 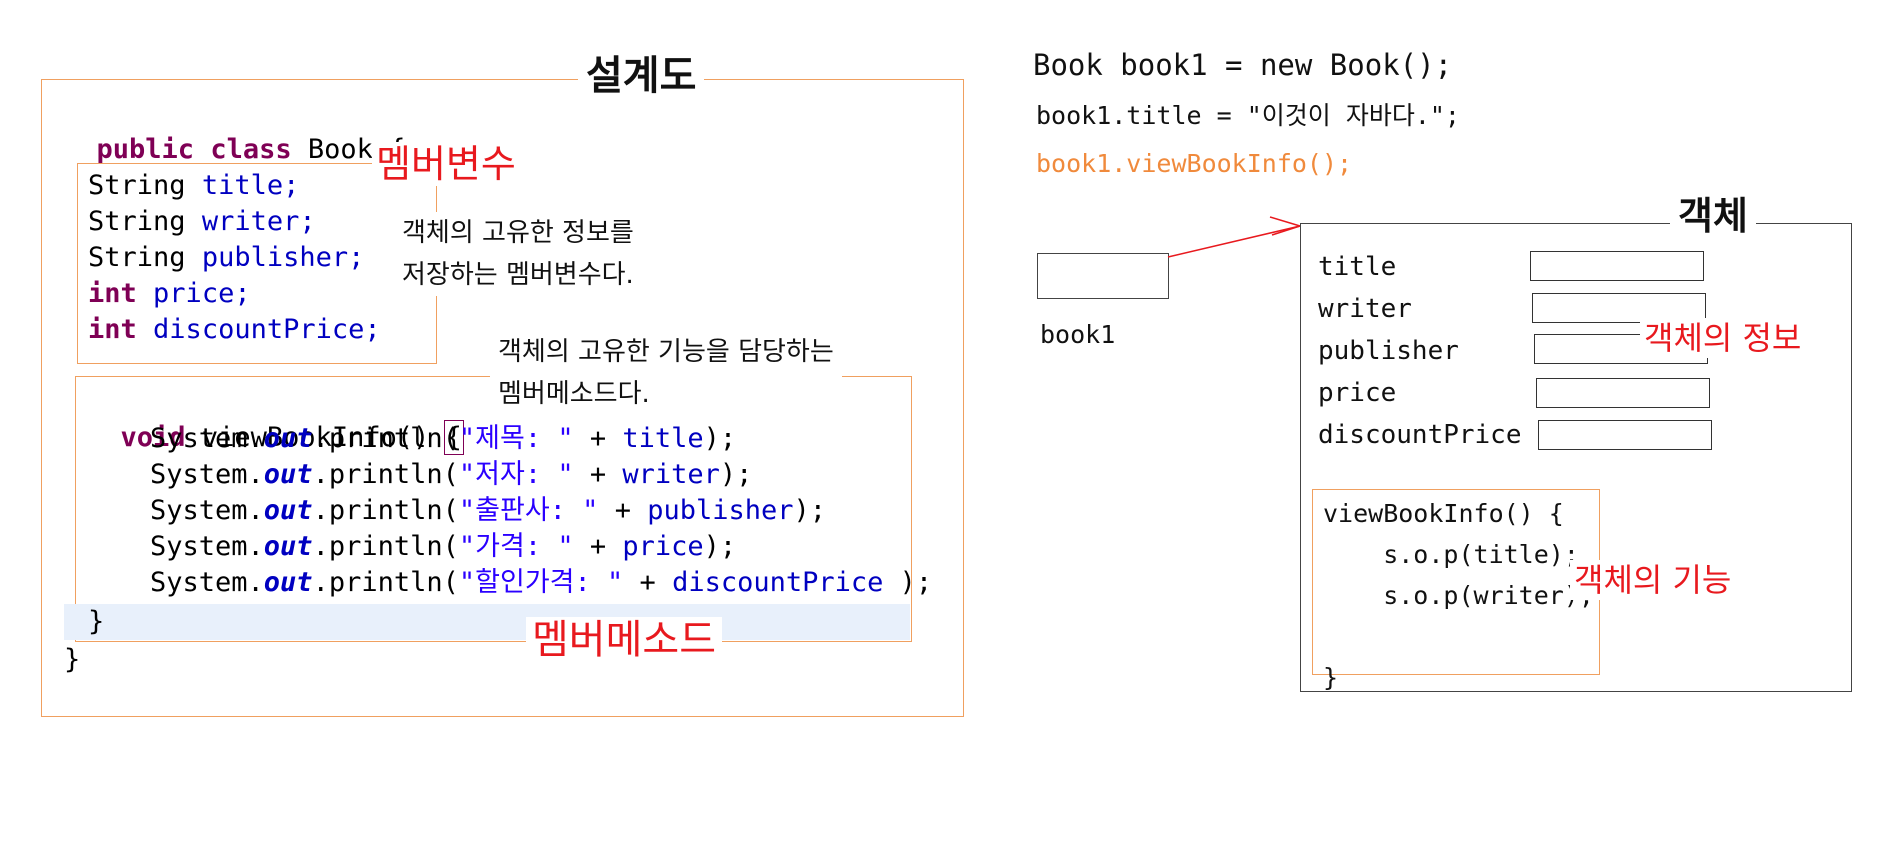 I want to click on arrow-head-bottom, so click(x=1286, y=230).